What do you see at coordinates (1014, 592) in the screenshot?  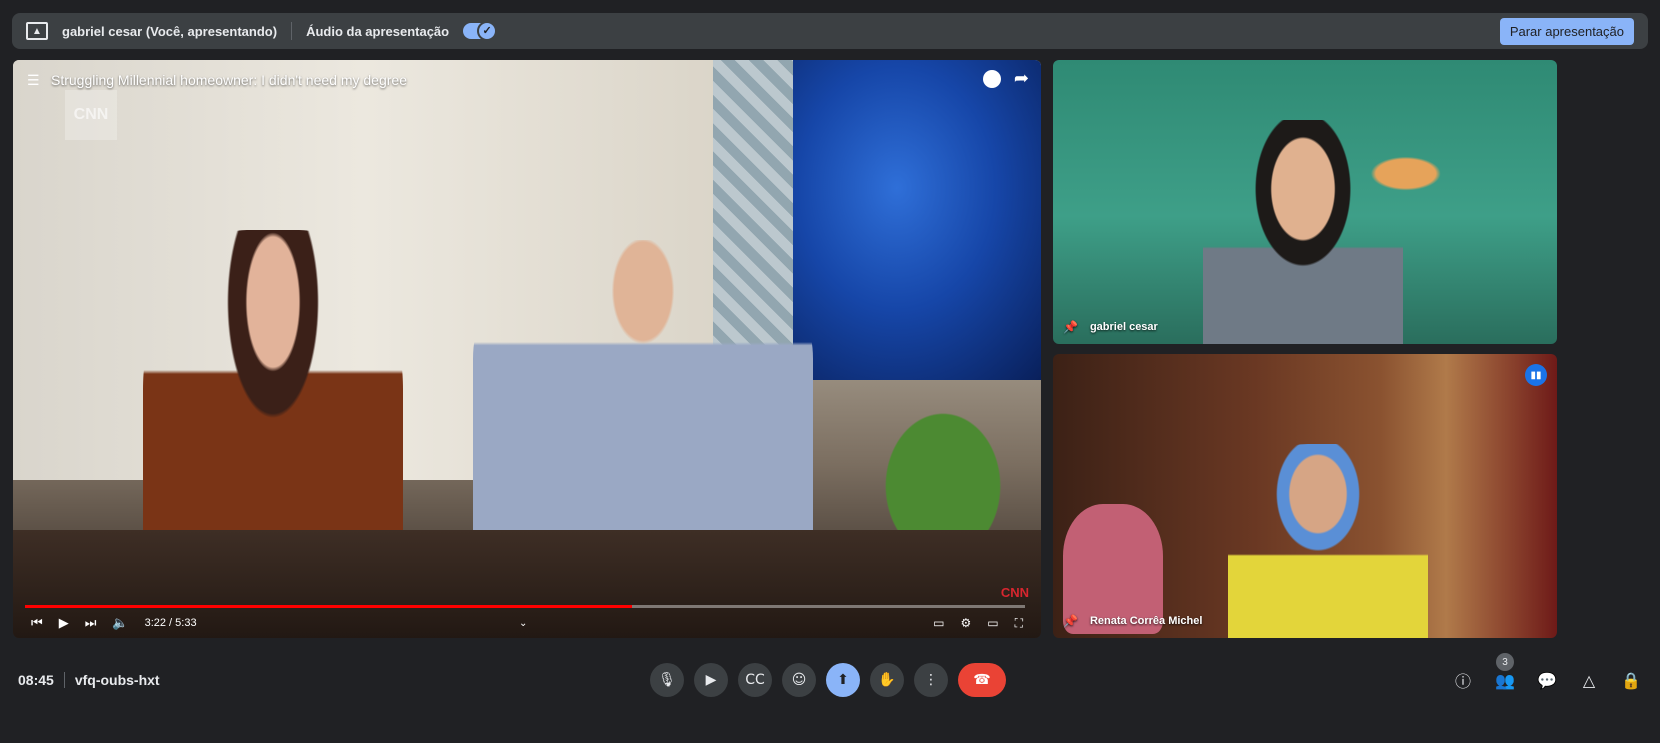 I see `cnn-logo: CNN` at bounding box center [1014, 592].